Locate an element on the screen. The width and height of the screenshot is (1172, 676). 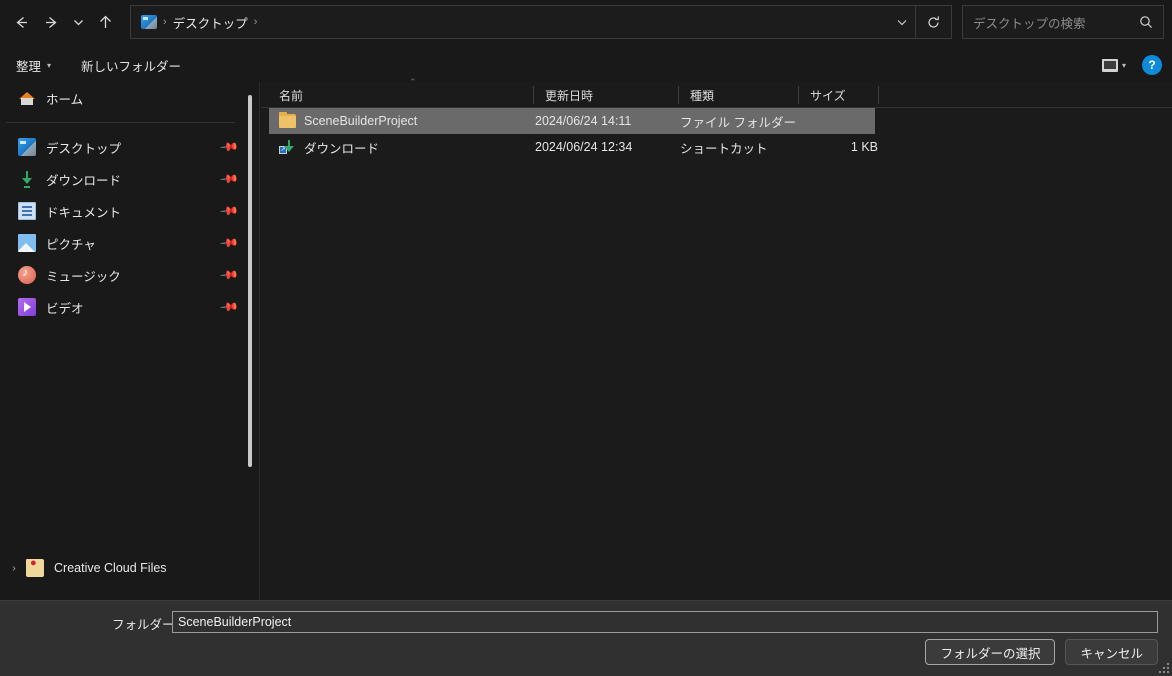
back-button is located at coordinates (21, 22).